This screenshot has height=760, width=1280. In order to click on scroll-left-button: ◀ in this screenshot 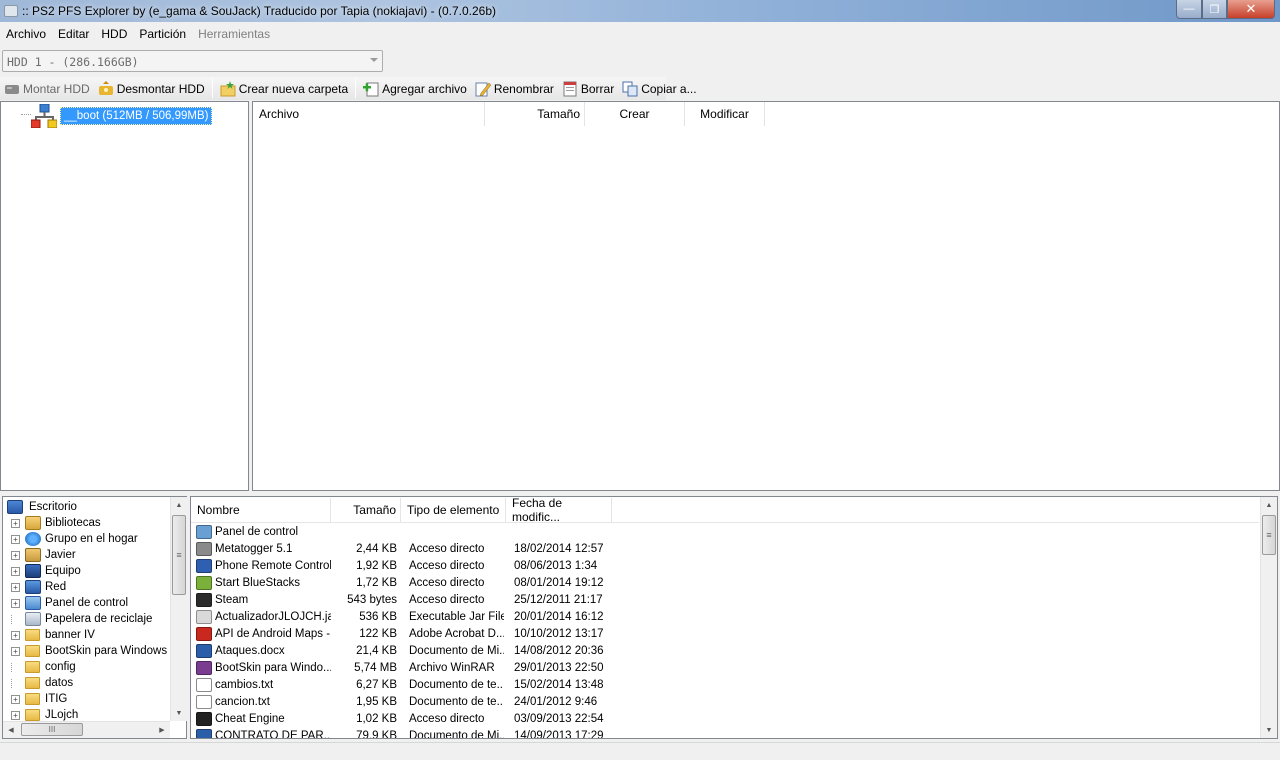, I will do `click(11, 730)`.